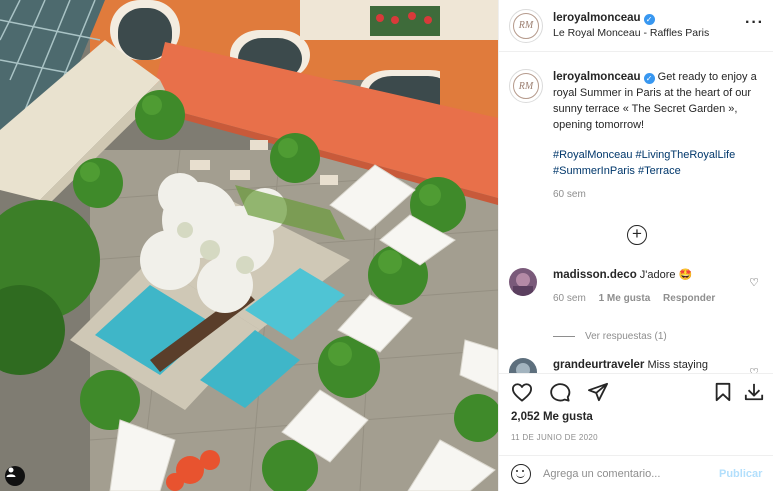 The width and height of the screenshot is (773, 491). I want to click on tagged-user-icon, so click(15, 476).